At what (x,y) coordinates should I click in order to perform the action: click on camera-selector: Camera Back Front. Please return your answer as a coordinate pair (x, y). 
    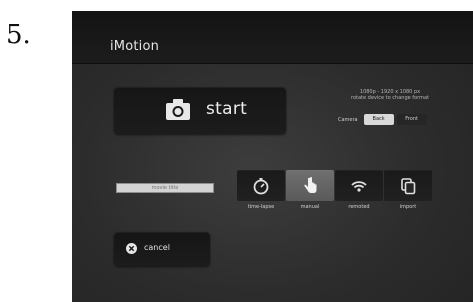
    Looking at the image, I should click on (384, 119).